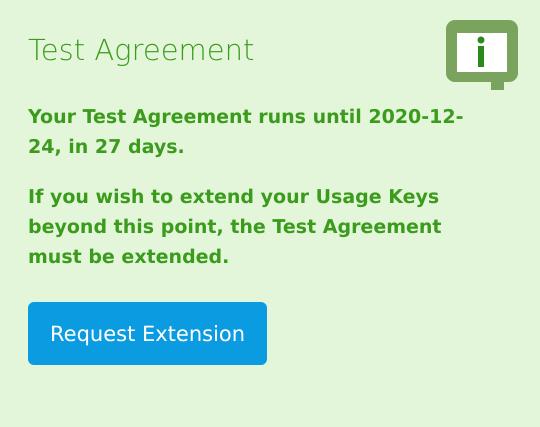 This screenshot has height=427, width=540. I want to click on card-title: Test Agreement, so click(141, 50).